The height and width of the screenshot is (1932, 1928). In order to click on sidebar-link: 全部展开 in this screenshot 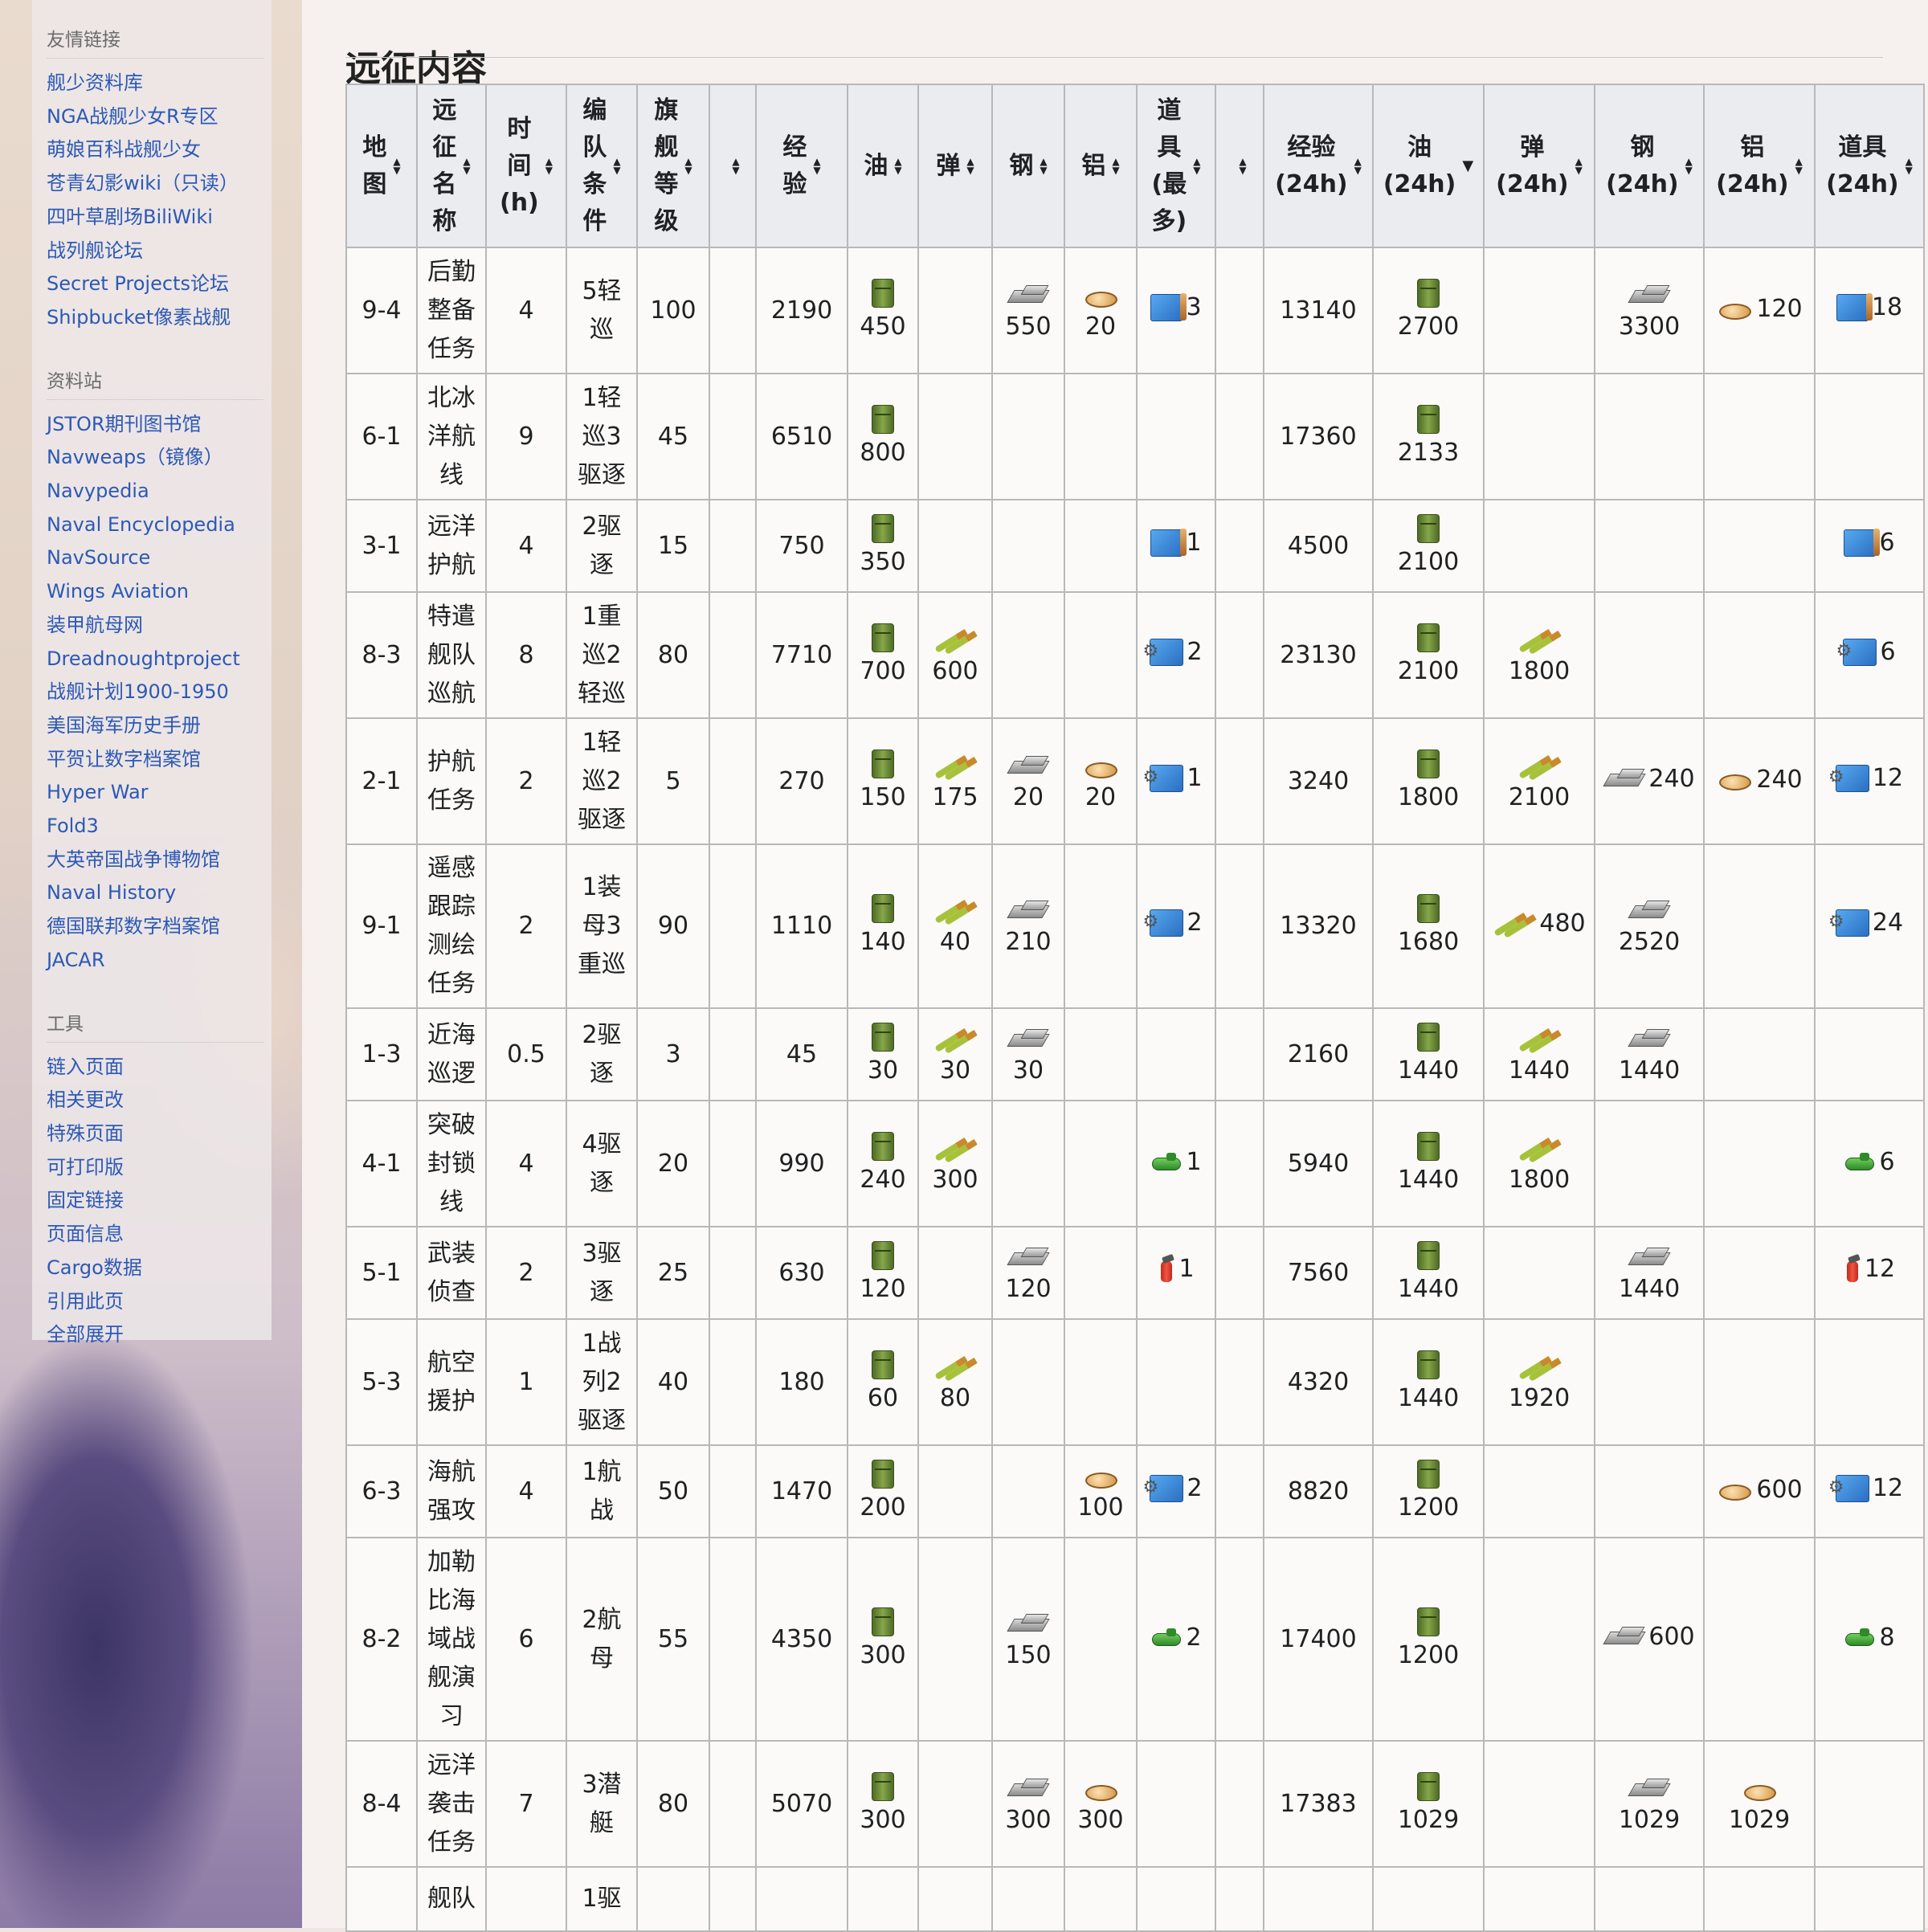, I will do `click(159, 1335)`.